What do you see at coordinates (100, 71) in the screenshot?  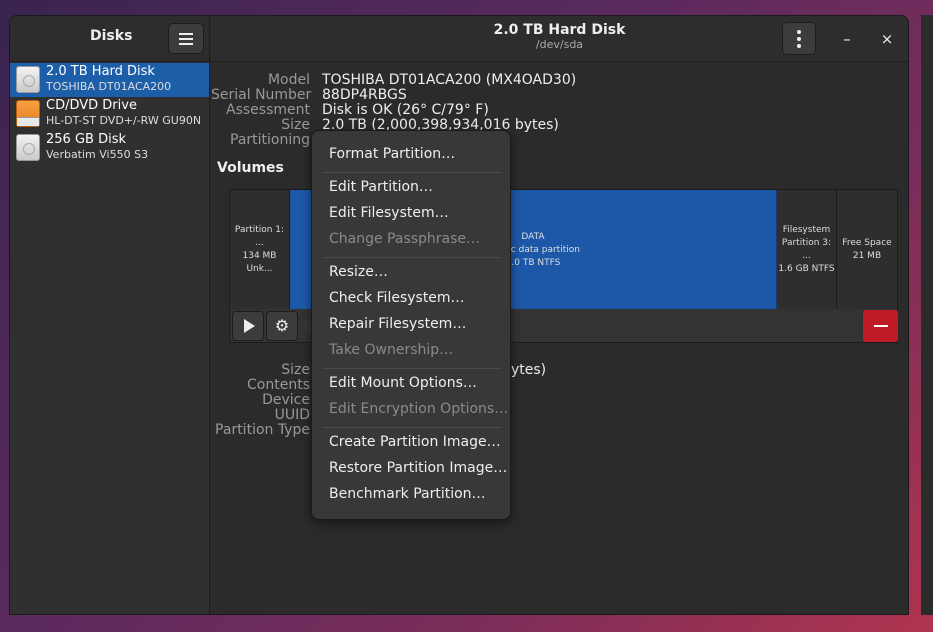 I see `disk-name: 2.0 TB Hard Disk` at bounding box center [100, 71].